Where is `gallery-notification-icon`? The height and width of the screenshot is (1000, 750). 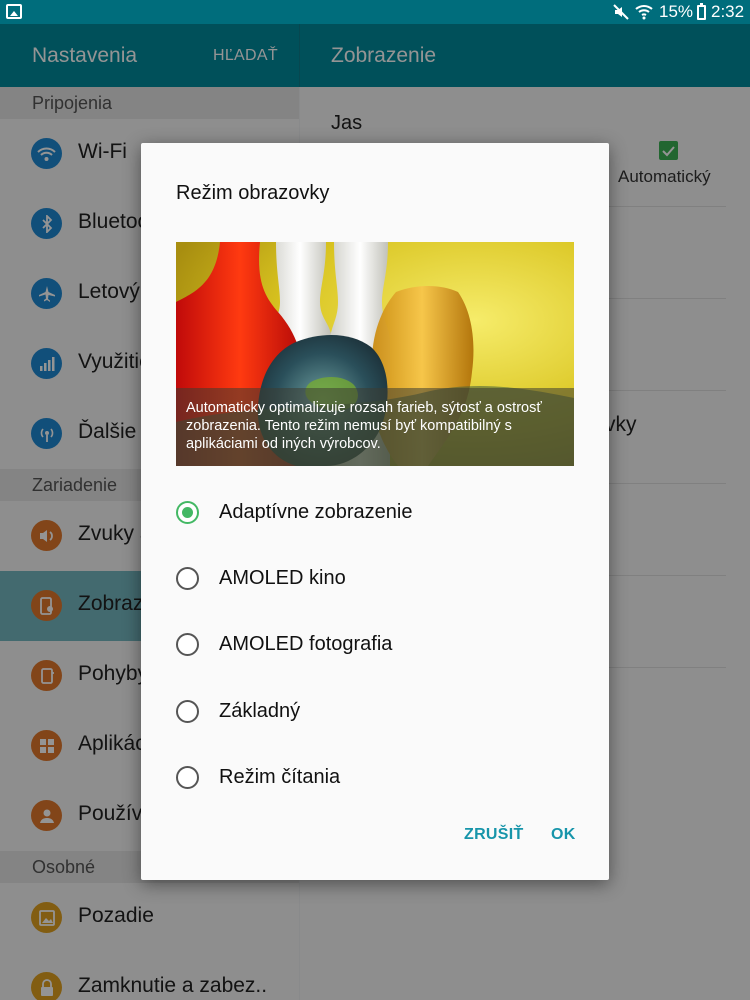
gallery-notification-icon is located at coordinates (14, 11).